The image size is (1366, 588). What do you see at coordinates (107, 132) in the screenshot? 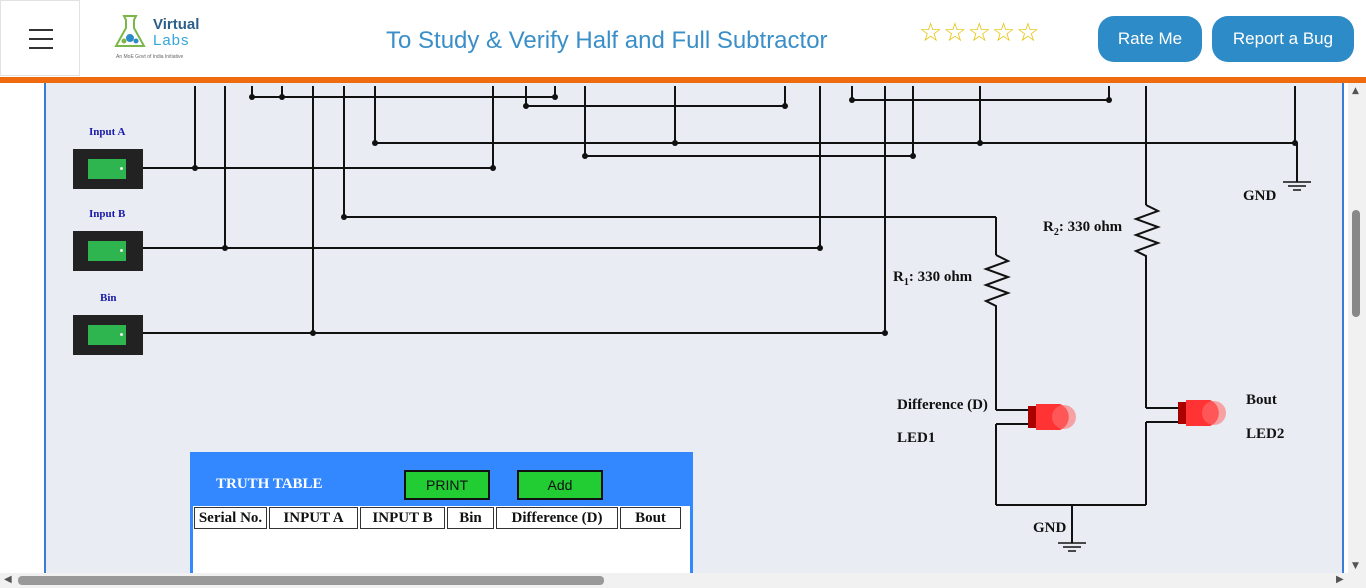
I see `input-a-label: Input A` at bounding box center [107, 132].